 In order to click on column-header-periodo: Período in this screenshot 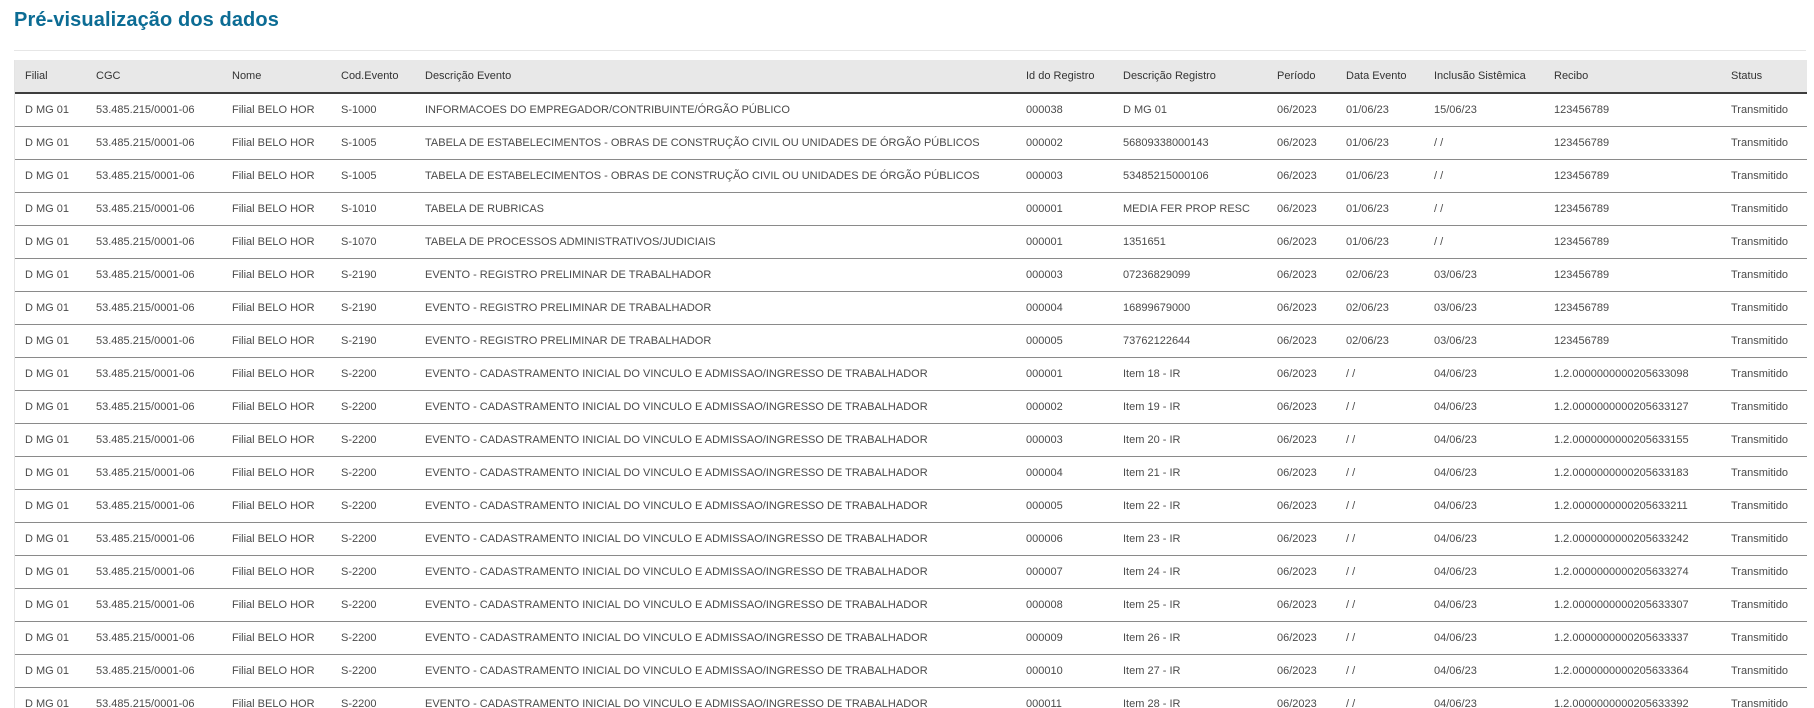, I will do `click(1301, 77)`.